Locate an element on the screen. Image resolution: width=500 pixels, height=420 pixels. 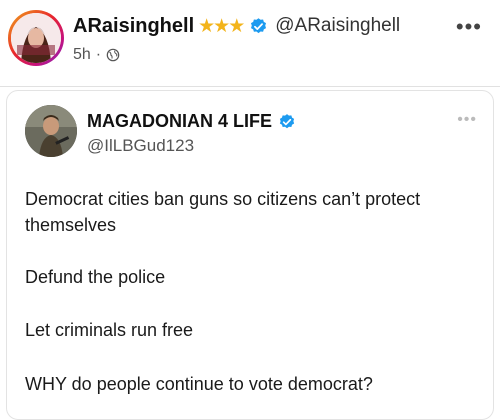
quoted-more-icon: ••• is located at coordinates (467, 120).